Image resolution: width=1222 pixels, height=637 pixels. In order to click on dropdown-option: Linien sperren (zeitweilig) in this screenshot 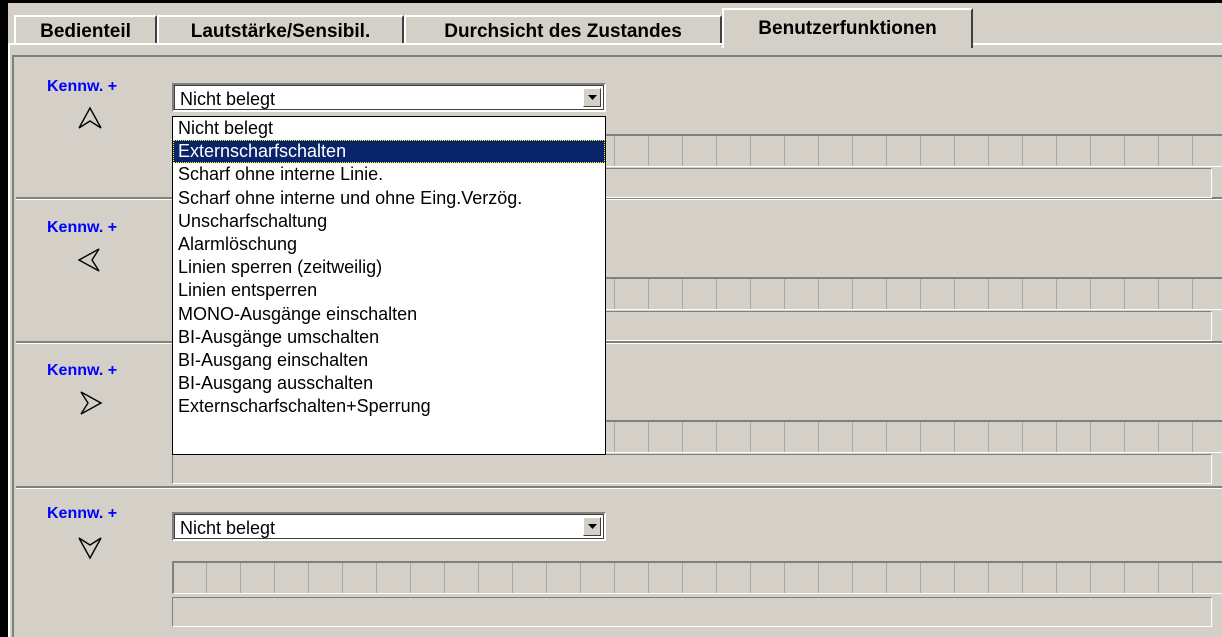, I will do `click(389, 267)`.